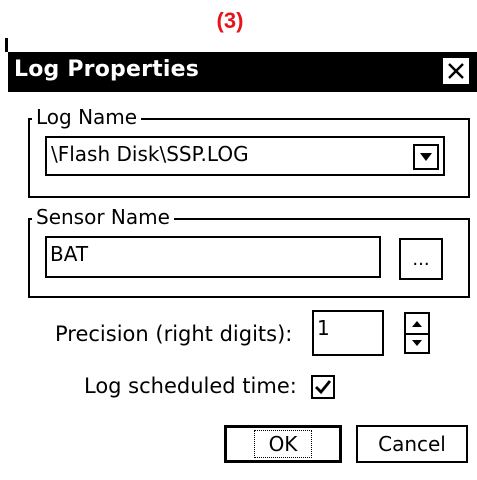 The width and height of the screenshot is (477, 480). I want to click on log-name-dropdown: \Flash Disk\SSP.LOG, so click(245, 156).